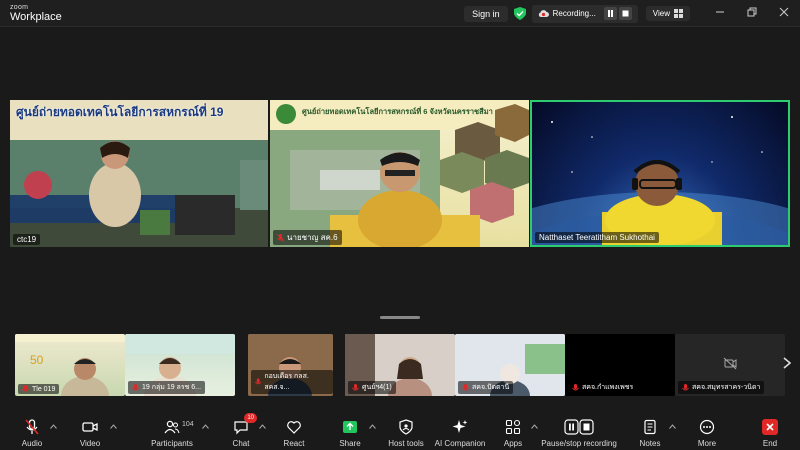  Describe the element at coordinates (460, 426) in the screenshot. I see `sparkle-icon` at that location.